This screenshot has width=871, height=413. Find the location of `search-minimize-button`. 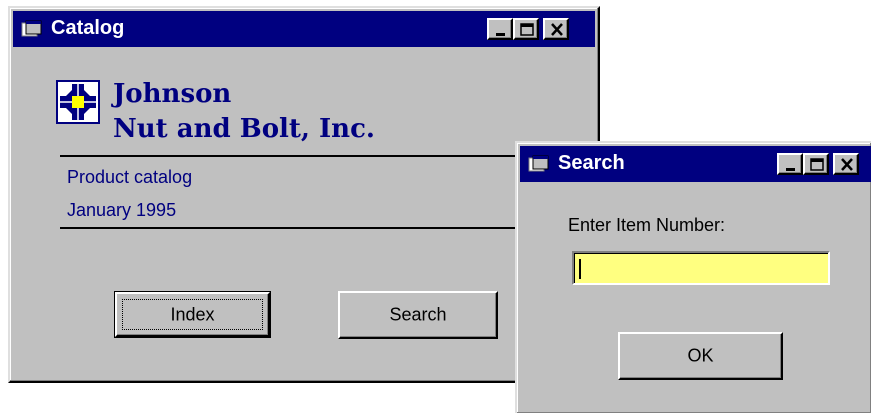

search-minimize-button is located at coordinates (790, 164).